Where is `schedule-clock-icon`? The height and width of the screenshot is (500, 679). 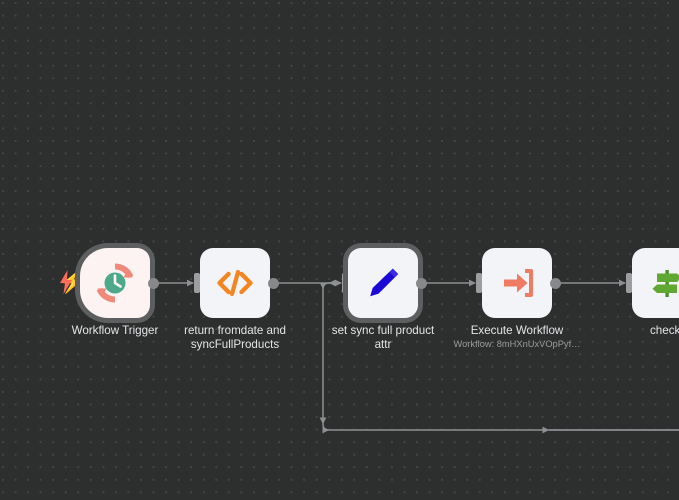
schedule-clock-icon is located at coordinates (115, 283).